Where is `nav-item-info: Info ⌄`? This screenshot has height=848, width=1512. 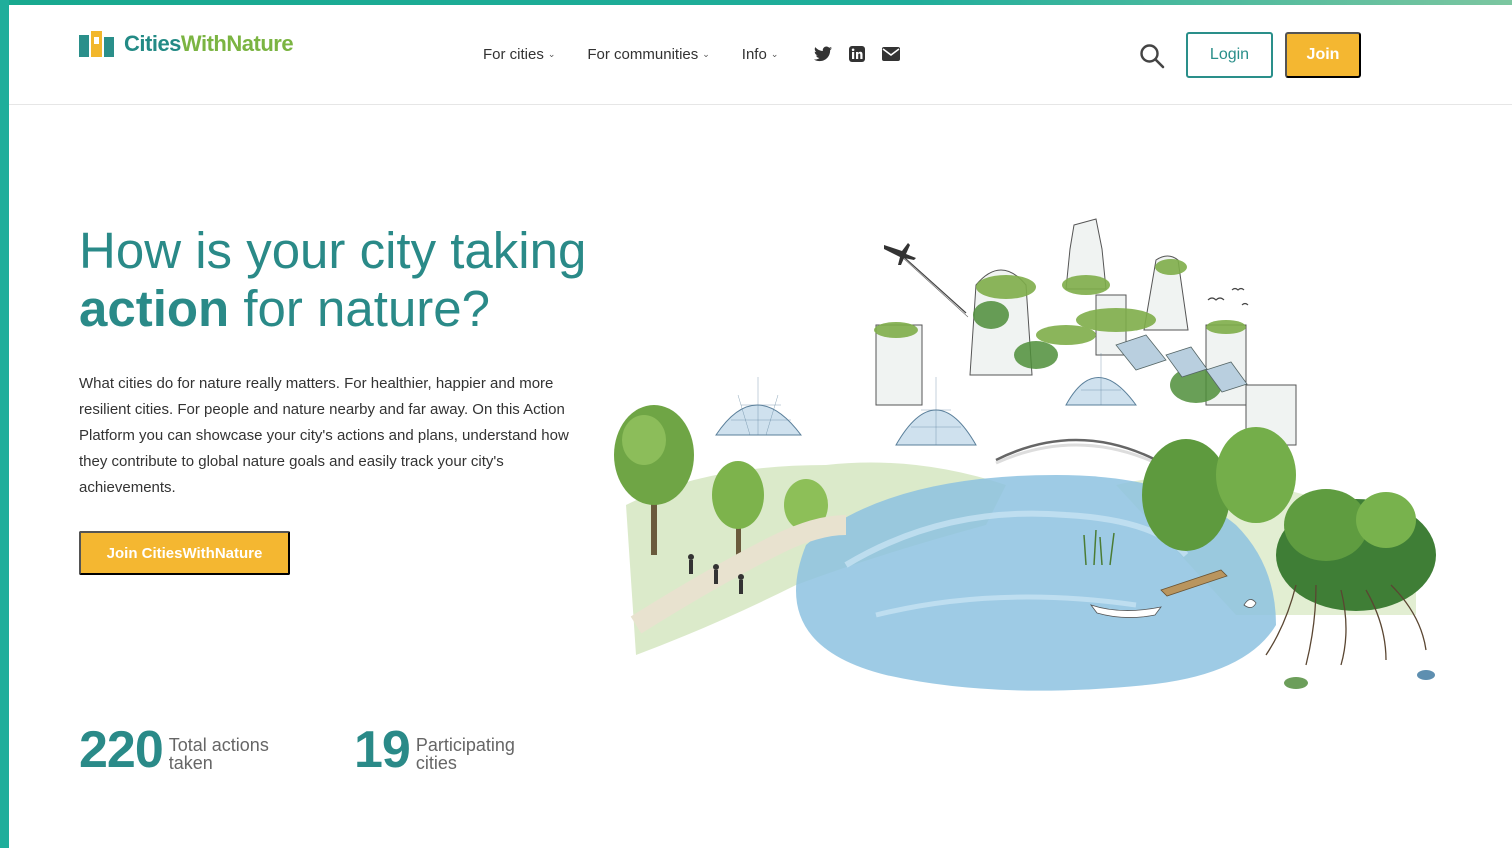 nav-item-info: Info ⌄ is located at coordinates (760, 54).